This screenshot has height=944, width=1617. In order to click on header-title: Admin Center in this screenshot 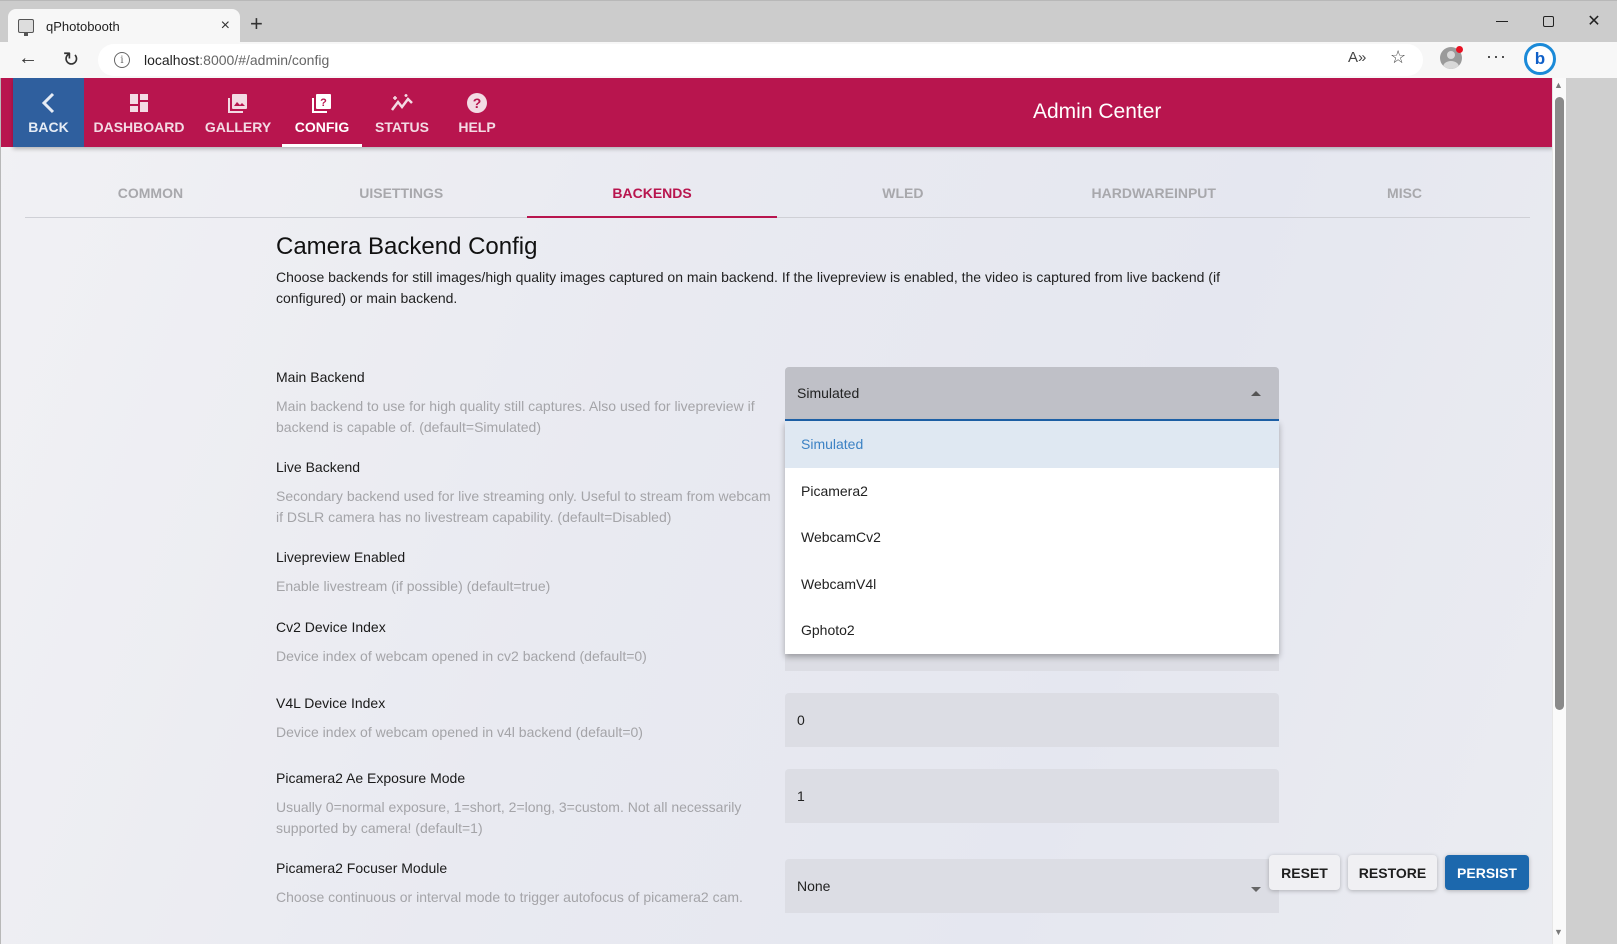, I will do `click(1097, 111)`.